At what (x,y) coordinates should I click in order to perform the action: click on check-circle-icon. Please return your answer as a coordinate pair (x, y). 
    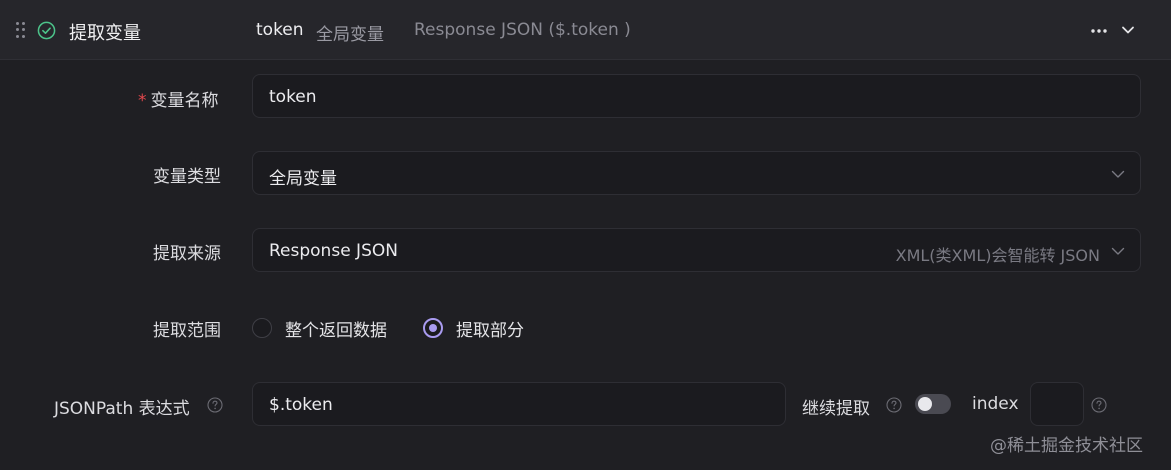
    Looking at the image, I should click on (46, 30).